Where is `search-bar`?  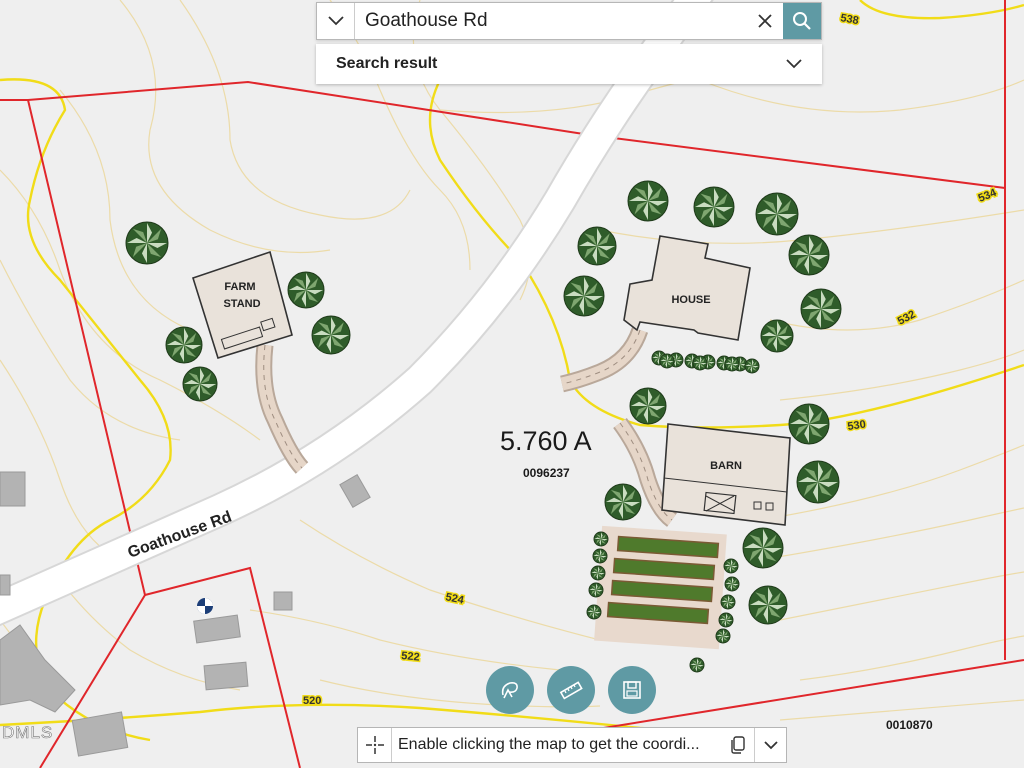
search-bar is located at coordinates (569, 21).